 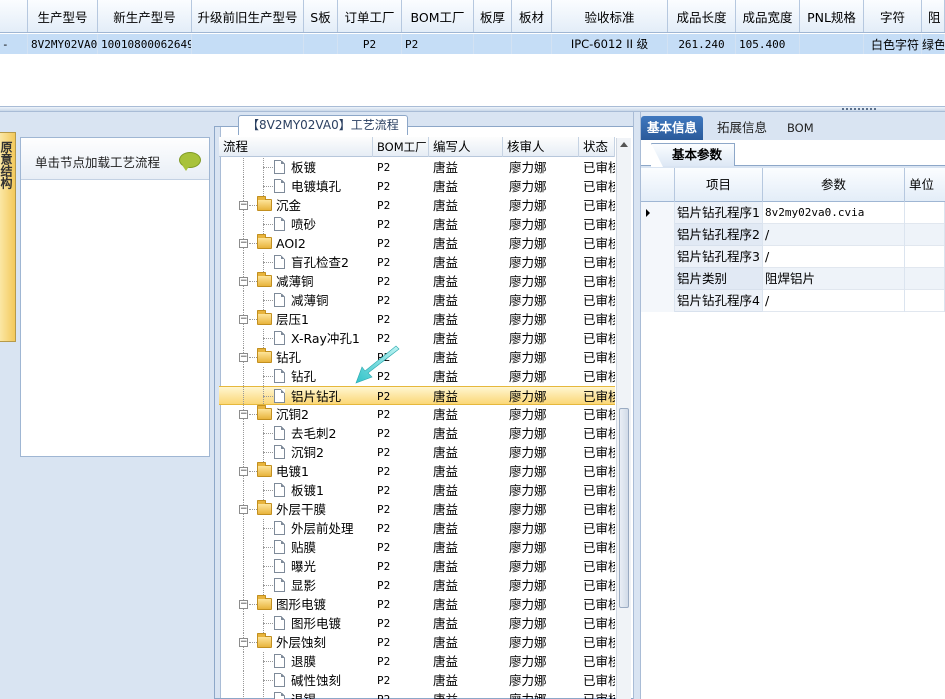 I want to click on tree-node-step: 板镀1 P2 唐益 廖力娜 已审核, so click(x=417, y=490).